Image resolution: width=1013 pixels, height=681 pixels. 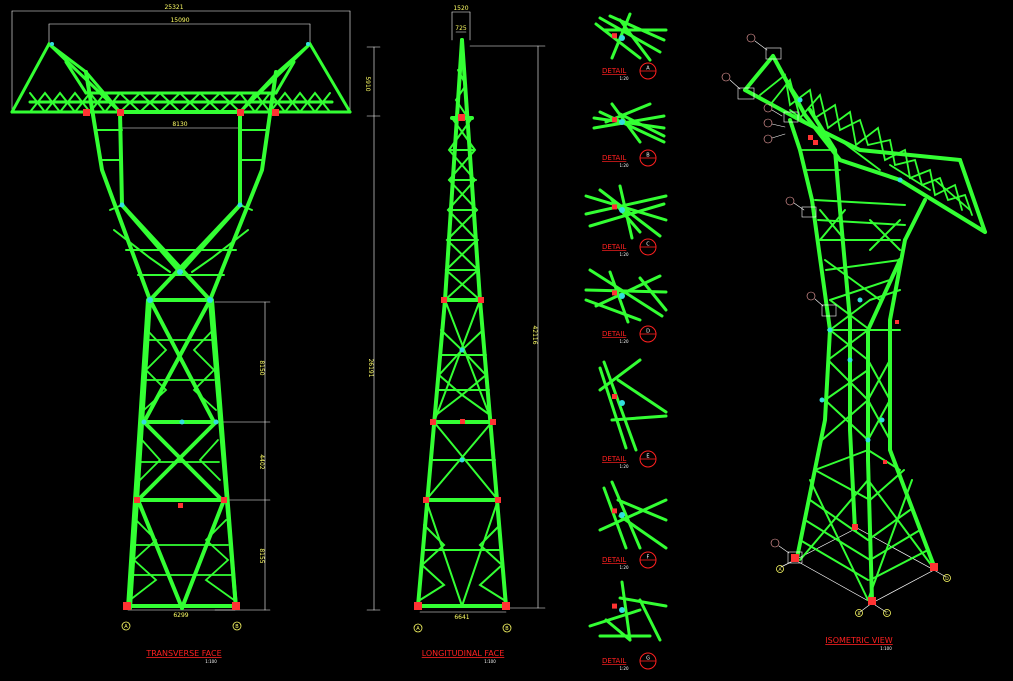 I want to click on leg-tag-a: A, so click(x=126, y=627).